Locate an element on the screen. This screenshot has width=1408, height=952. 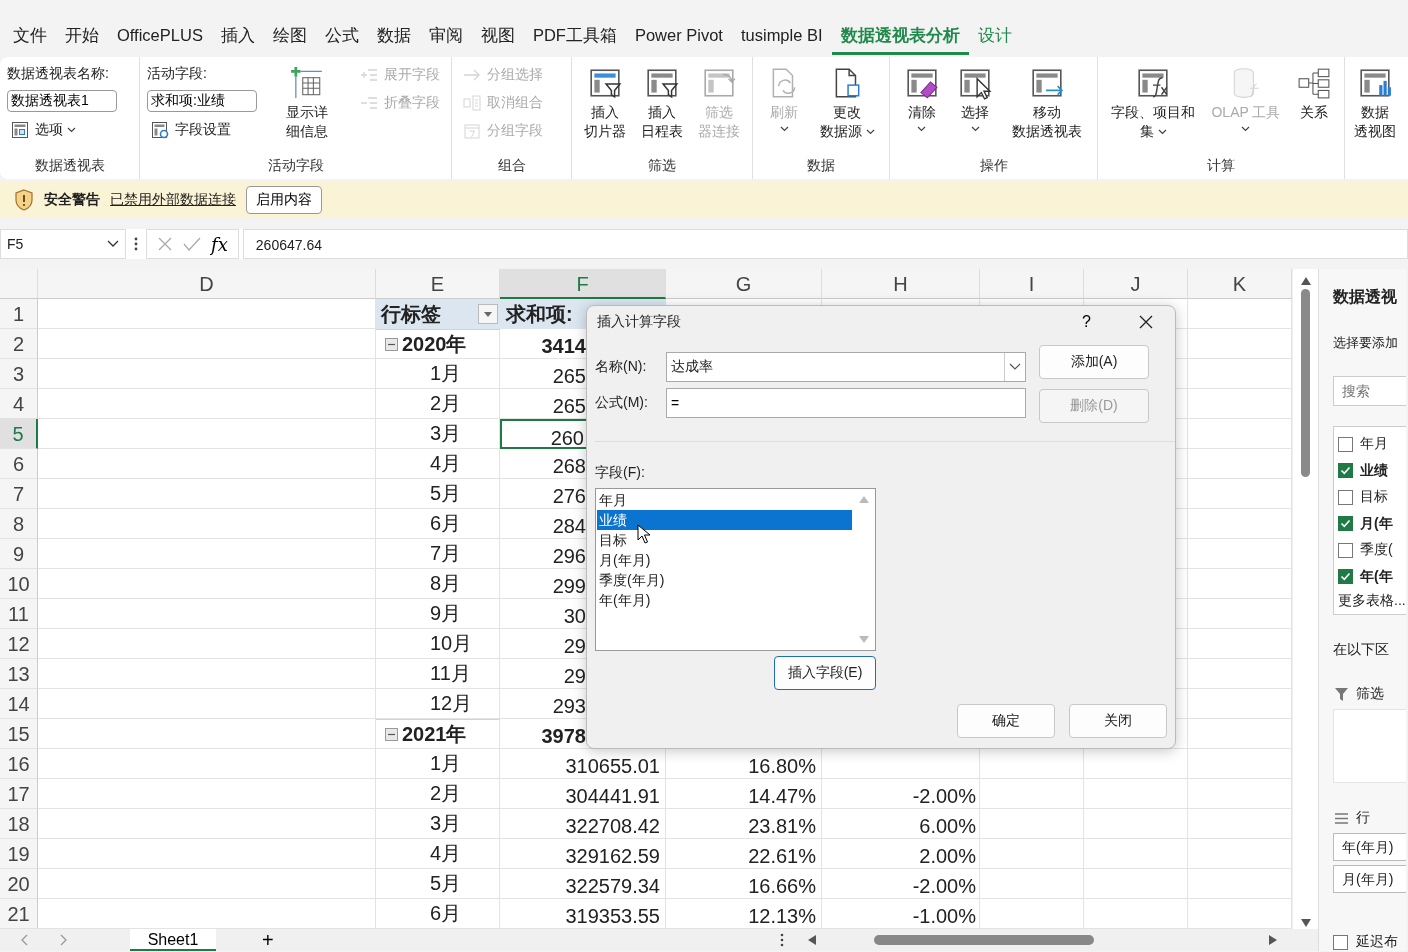
ribbon-tab: 设计 is located at coordinates (994, 37).